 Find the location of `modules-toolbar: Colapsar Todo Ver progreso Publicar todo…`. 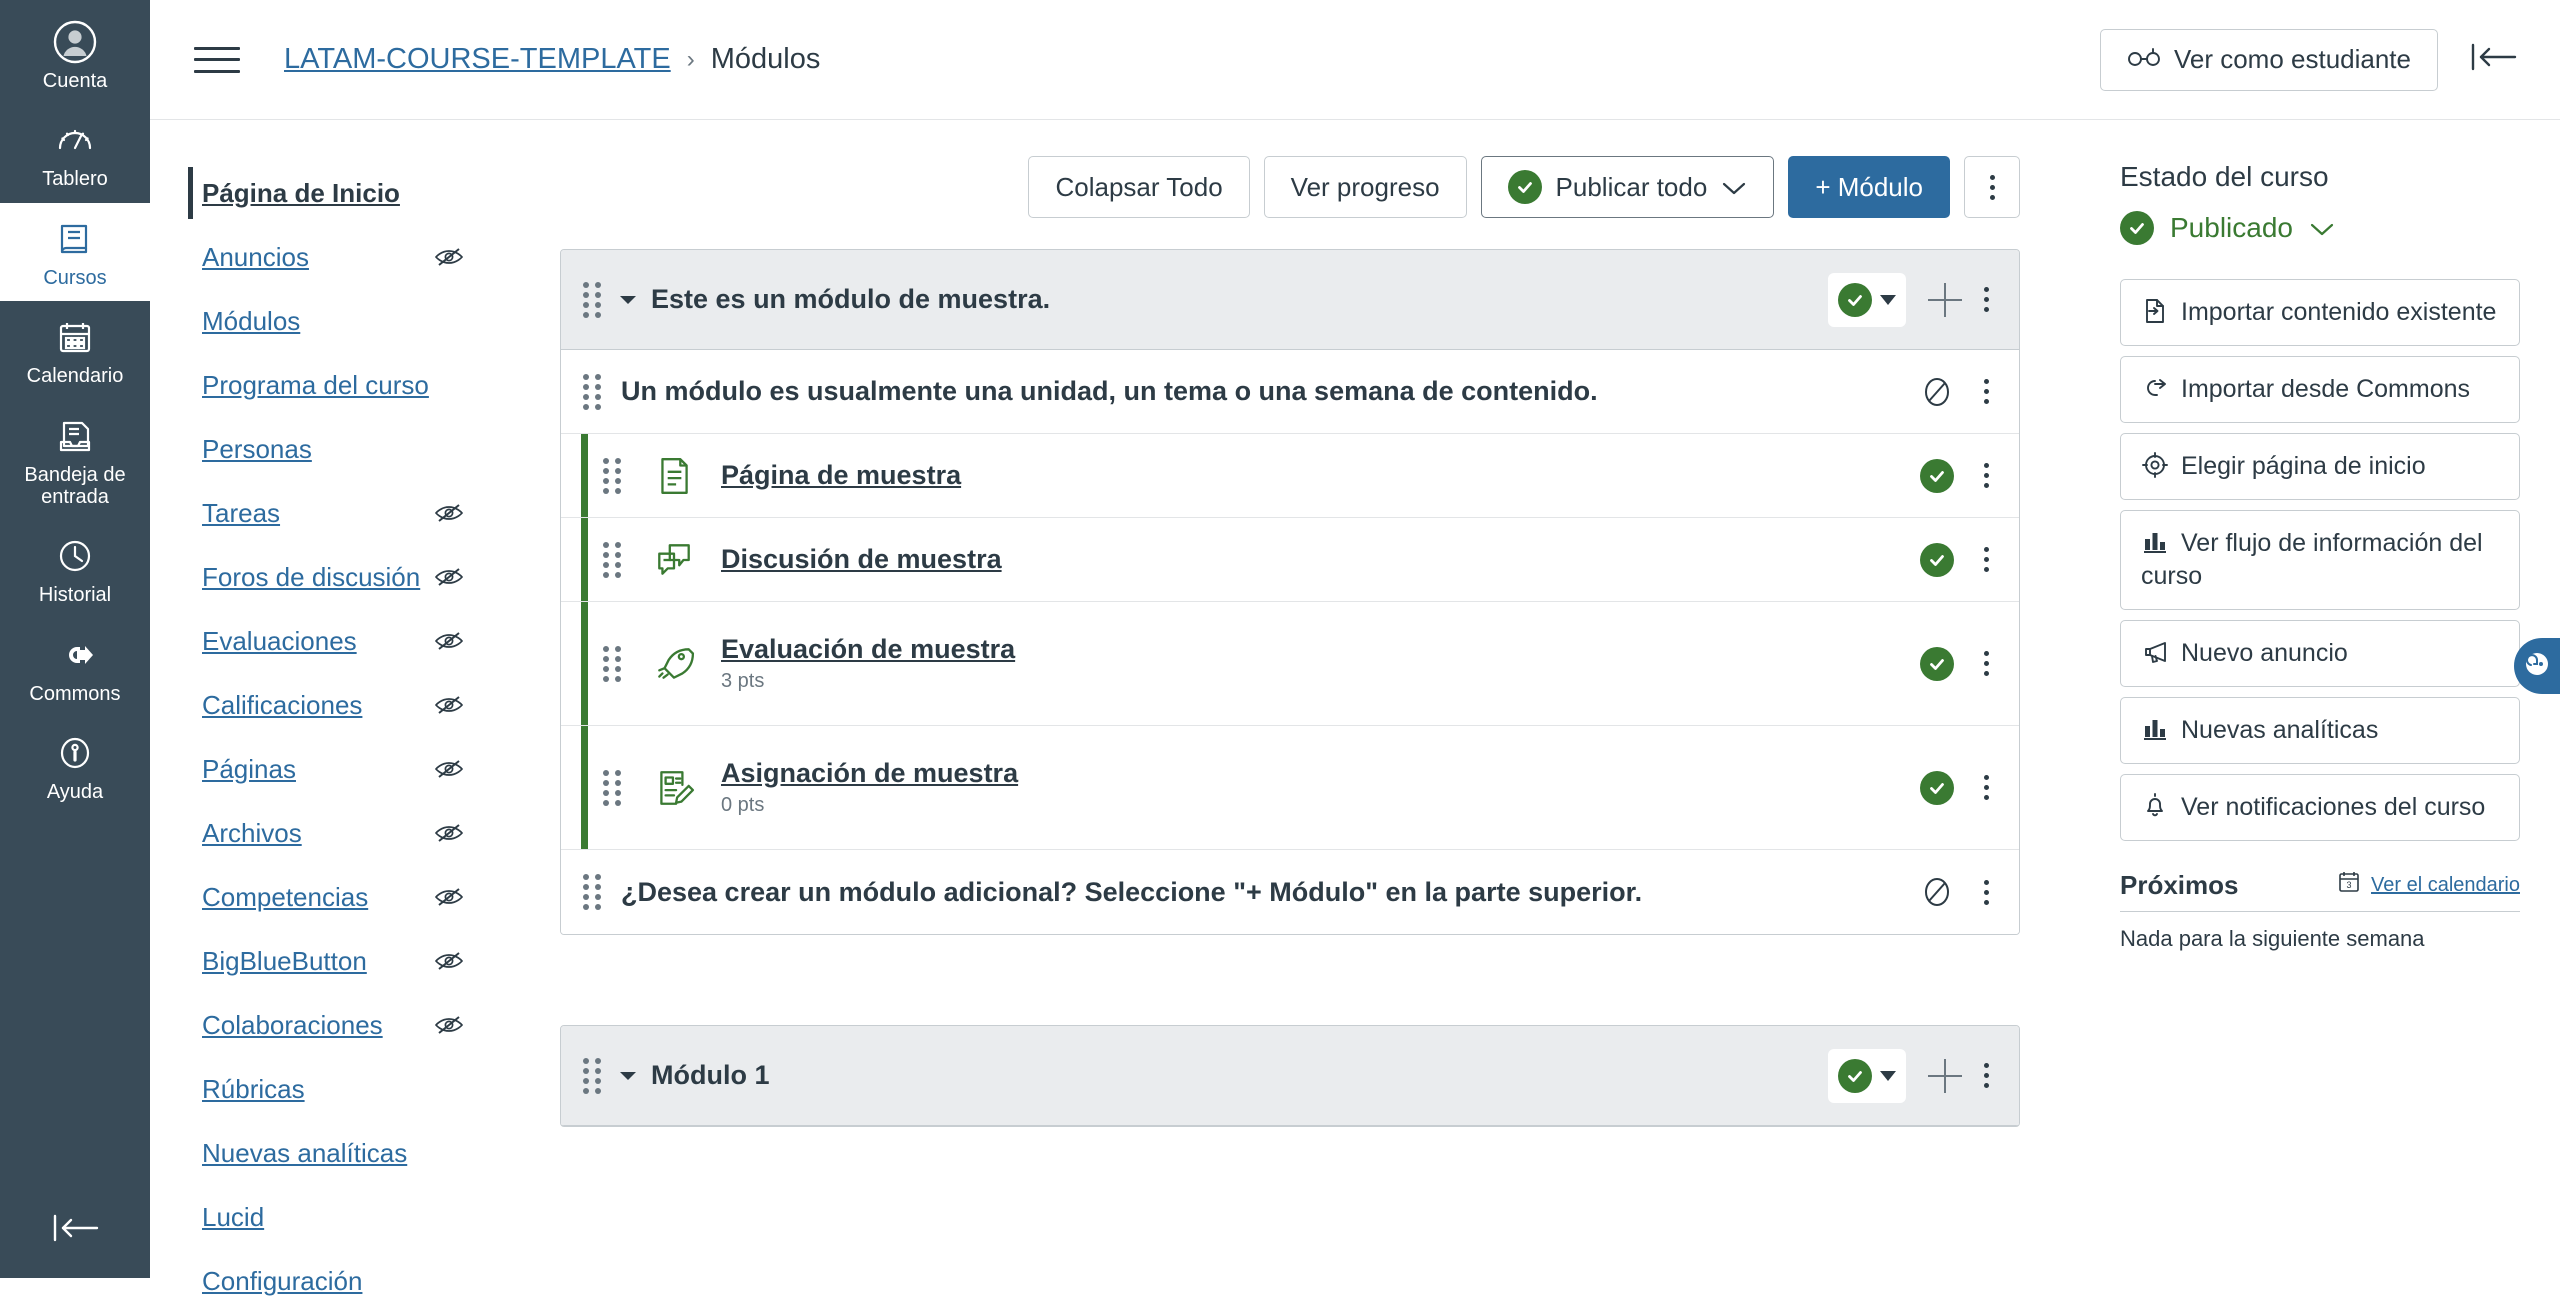

modules-toolbar: Colapsar Todo Ver progreso Publicar todo… is located at coordinates (1290, 187).